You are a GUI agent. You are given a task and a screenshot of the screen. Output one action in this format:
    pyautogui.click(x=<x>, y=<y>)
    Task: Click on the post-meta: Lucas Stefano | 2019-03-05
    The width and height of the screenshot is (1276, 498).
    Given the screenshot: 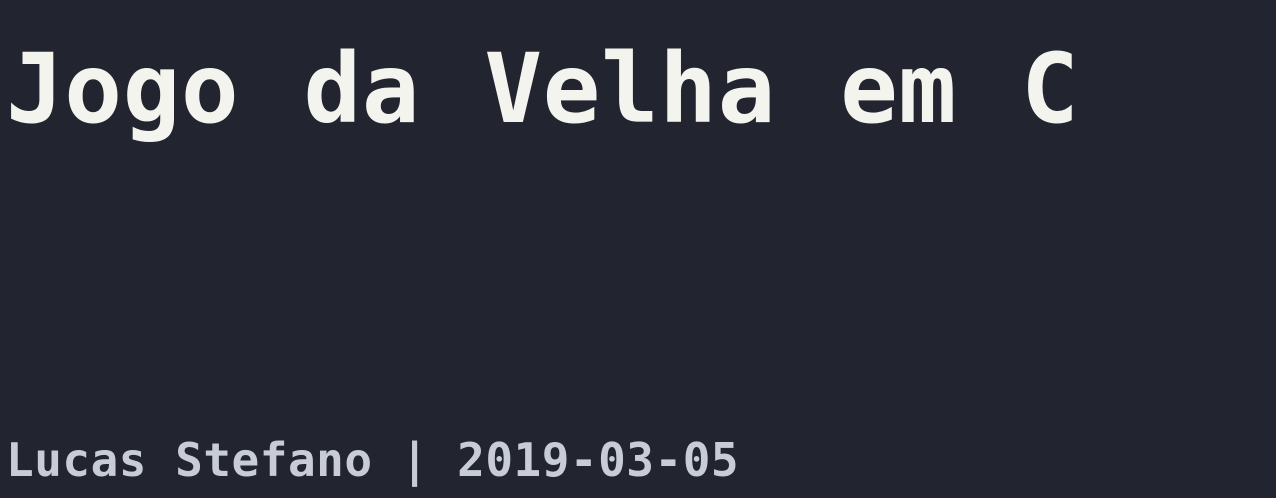 What is the action you would take?
    pyautogui.click(x=372, y=460)
    